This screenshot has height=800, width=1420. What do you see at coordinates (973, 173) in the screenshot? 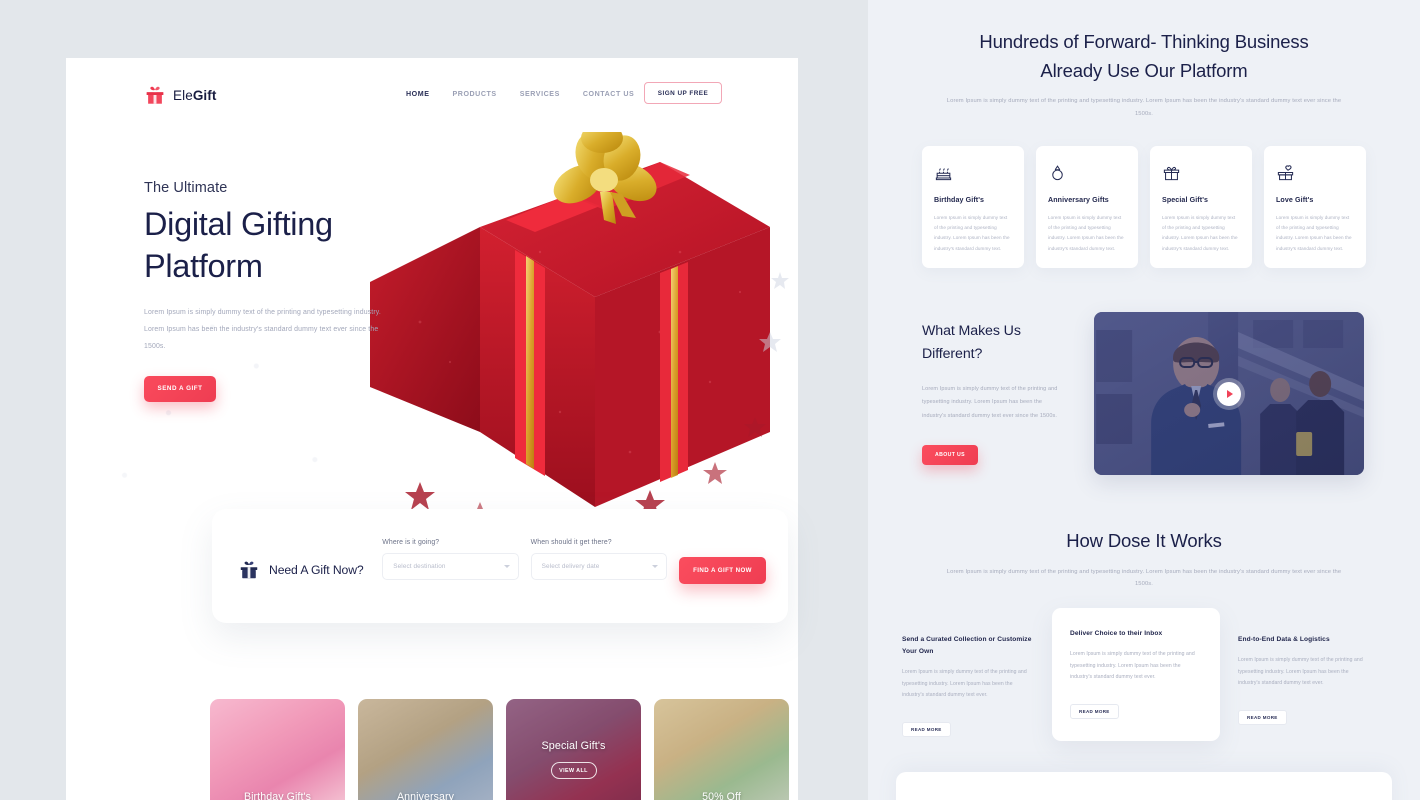
I see `birthday-cake-icon` at bounding box center [973, 173].